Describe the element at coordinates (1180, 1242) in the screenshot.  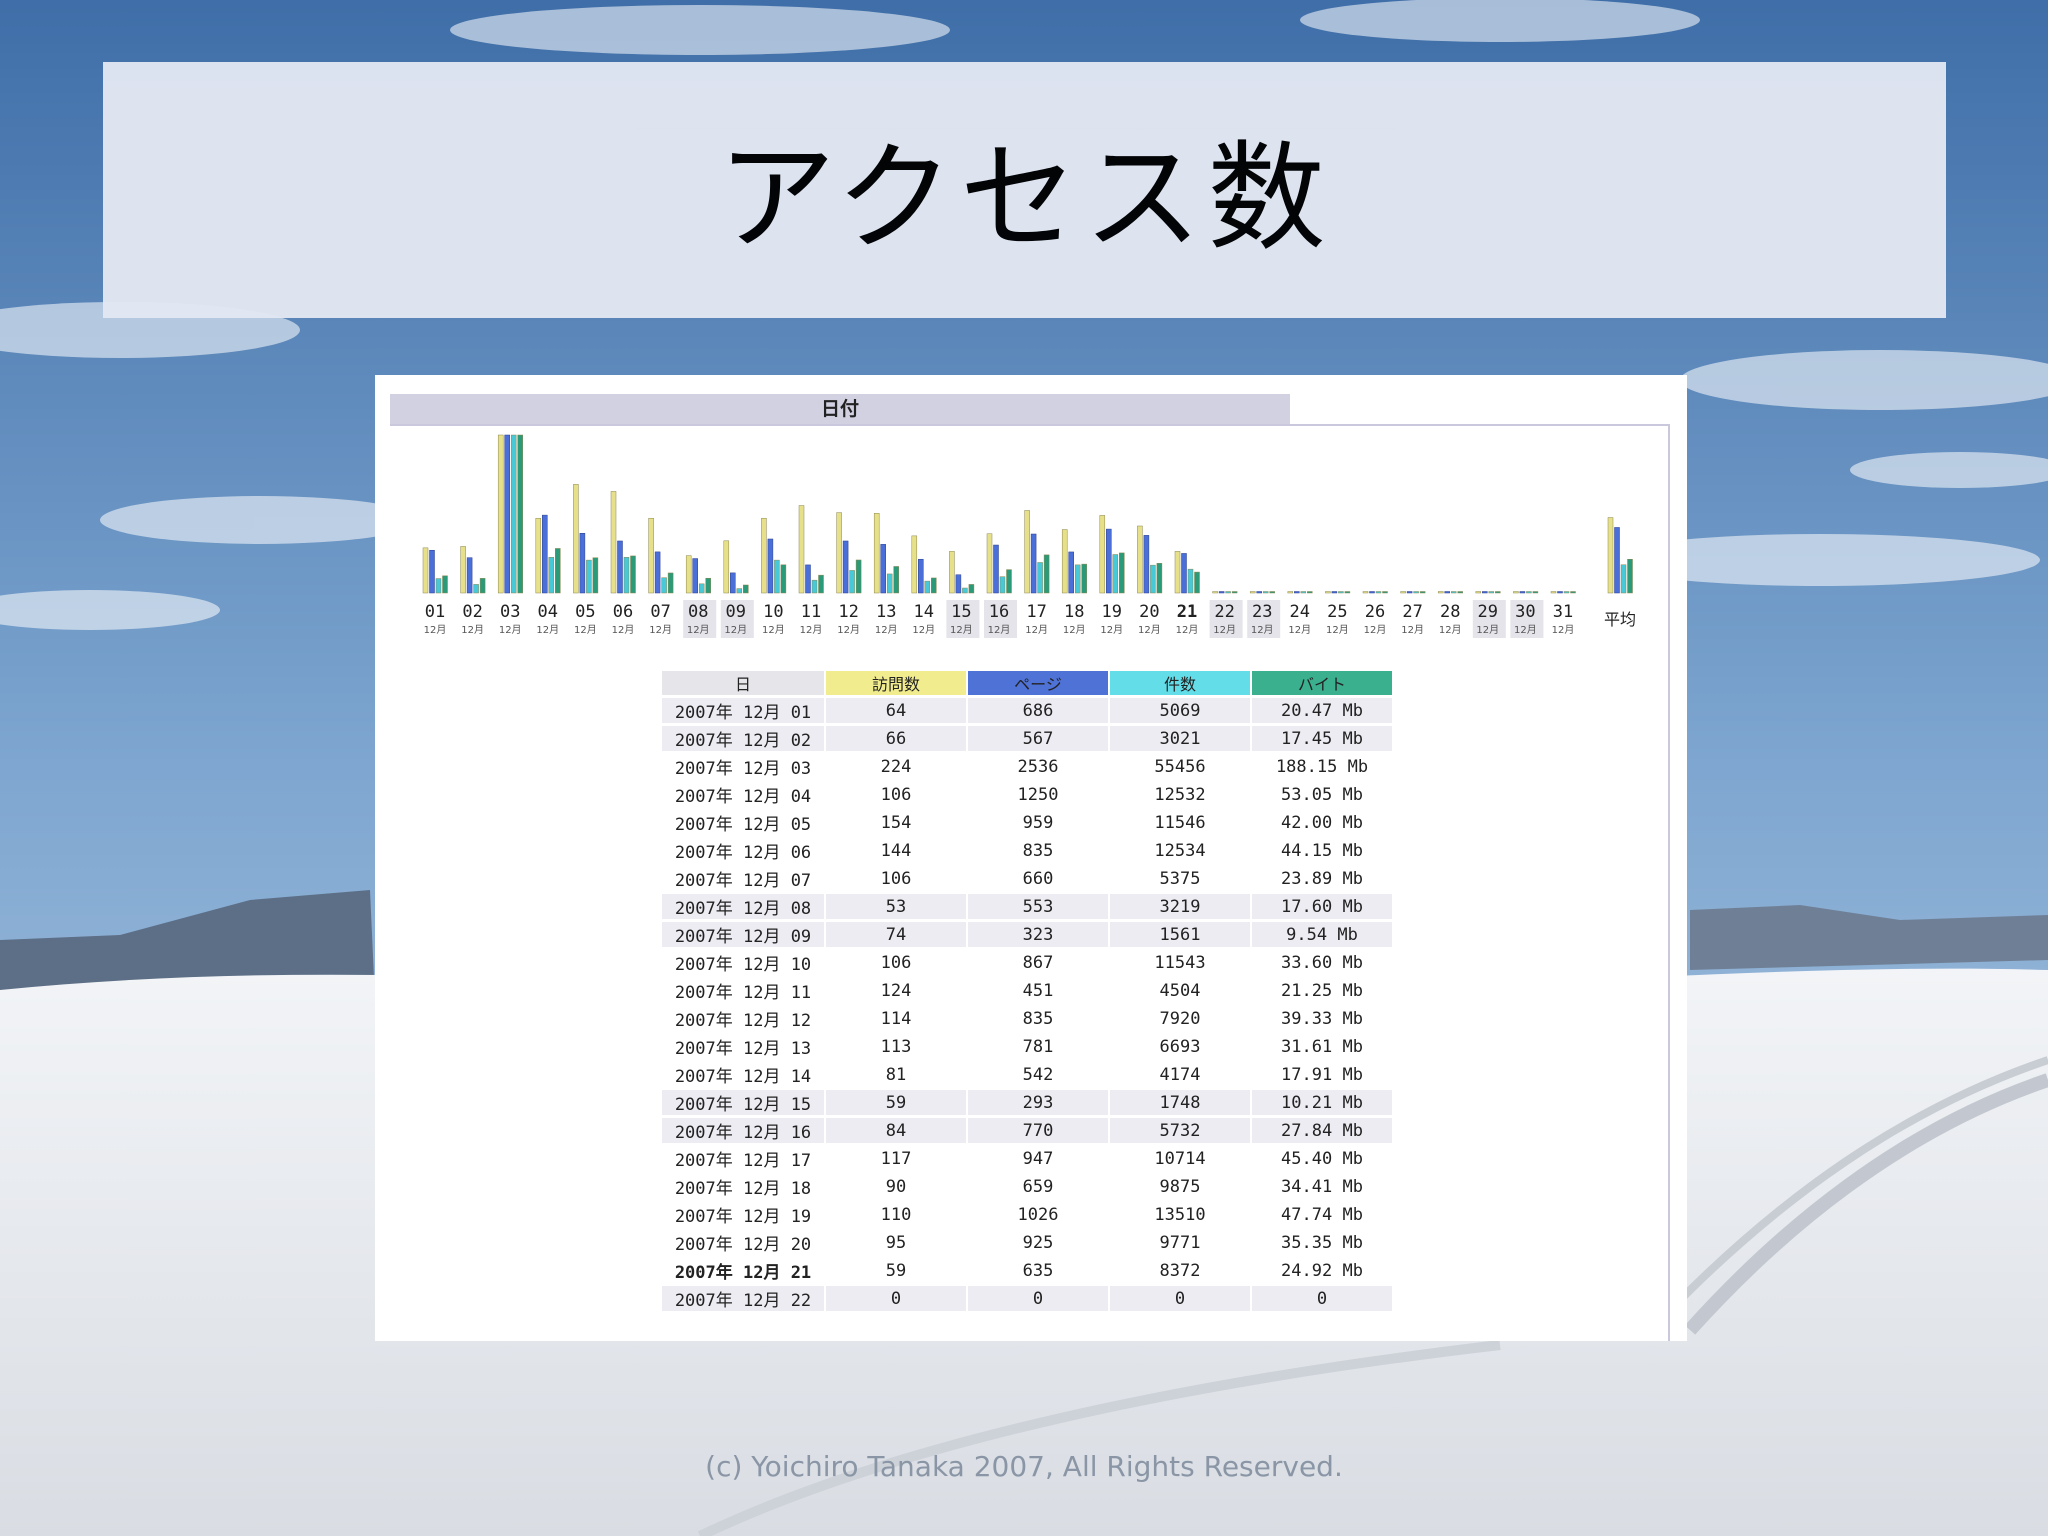
I see `cell-hits: 9771` at that location.